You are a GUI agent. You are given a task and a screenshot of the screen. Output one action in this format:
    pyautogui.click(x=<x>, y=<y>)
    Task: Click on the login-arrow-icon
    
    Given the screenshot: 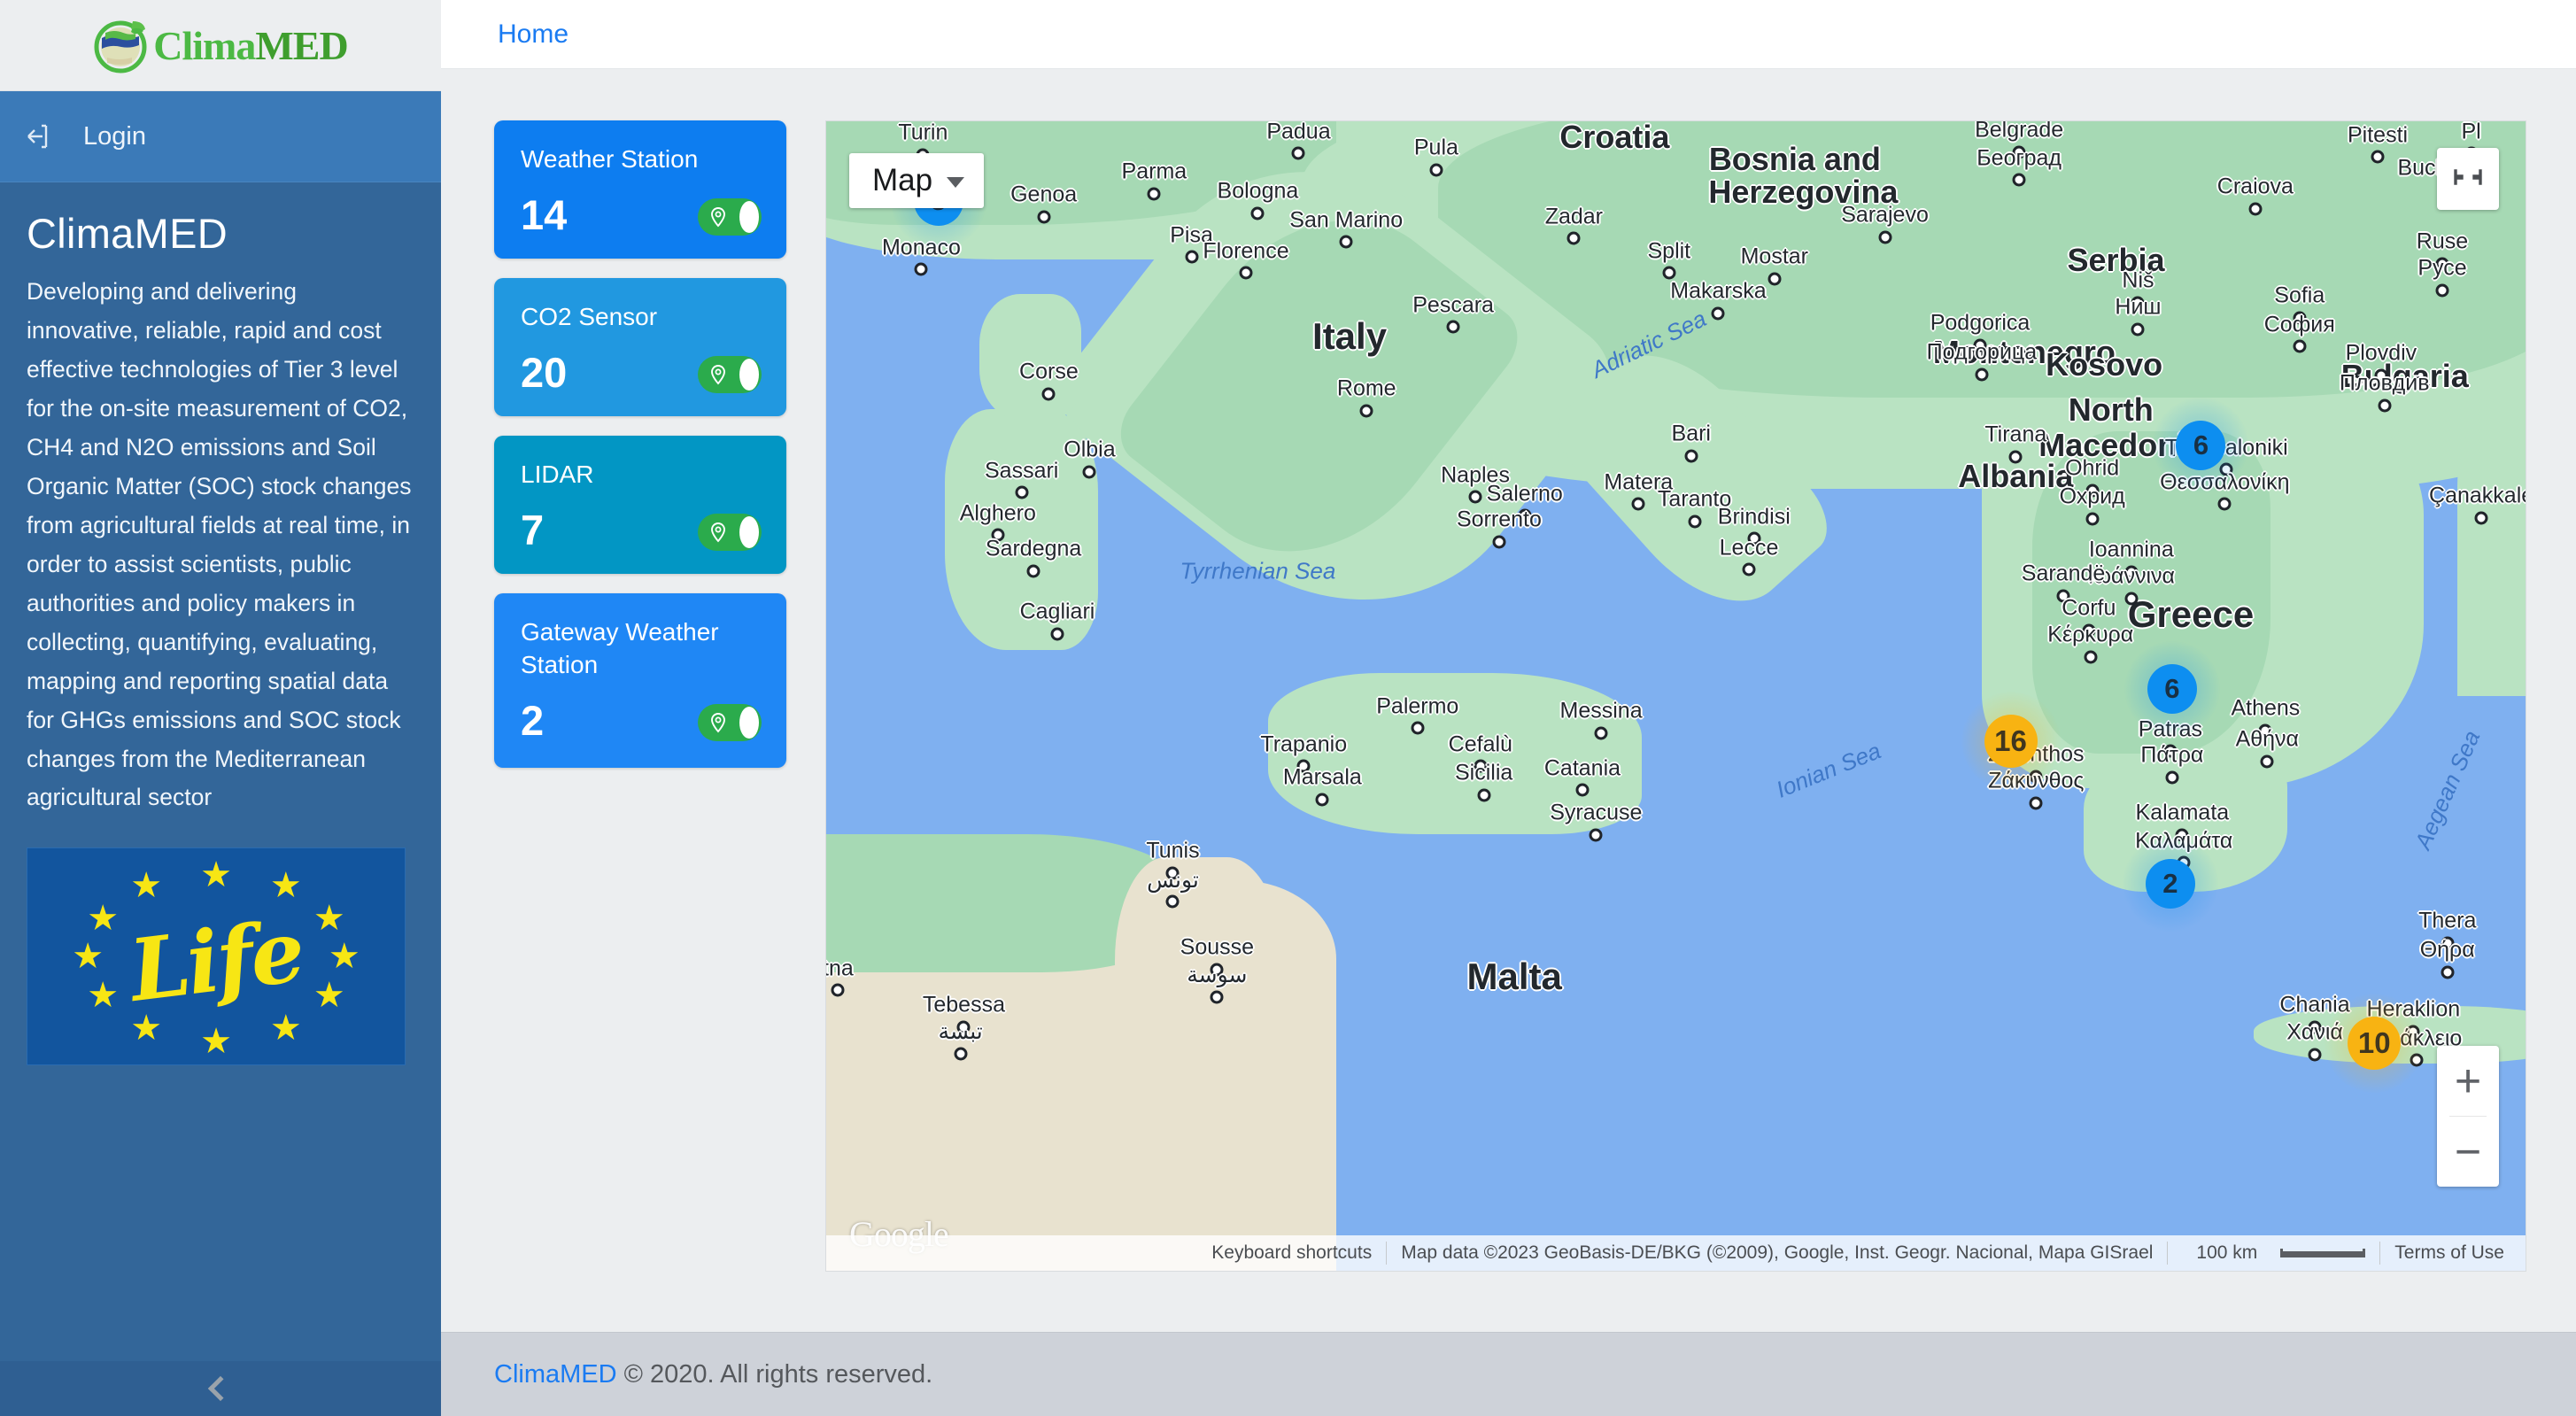 What is the action you would take?
    pyautogui.click(x=40, y=136)
    